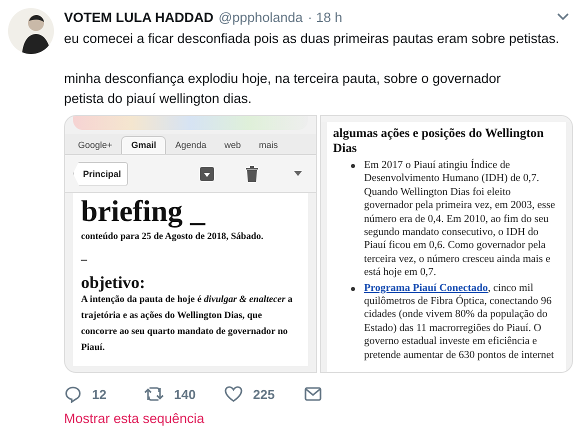  I want to click on tweet-text: eu comecei a ficar desconfiada pois as duas primeiras pautas eram sobre petistas., so click(312, 39).